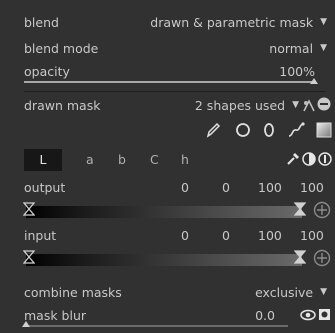 Image resolution: width=335 pixels, height=333 pixels. Describe the element at coordinates (232, 22) in the screenshot. I see `blend-value: drawn & parametric mask` at that location.